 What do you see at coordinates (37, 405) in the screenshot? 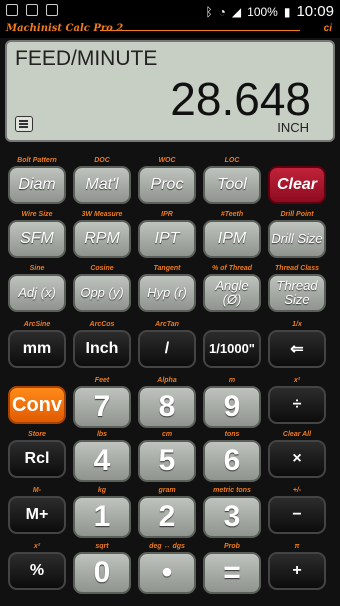
I see `conv-key: Conv` at bounding box center [37, 405].